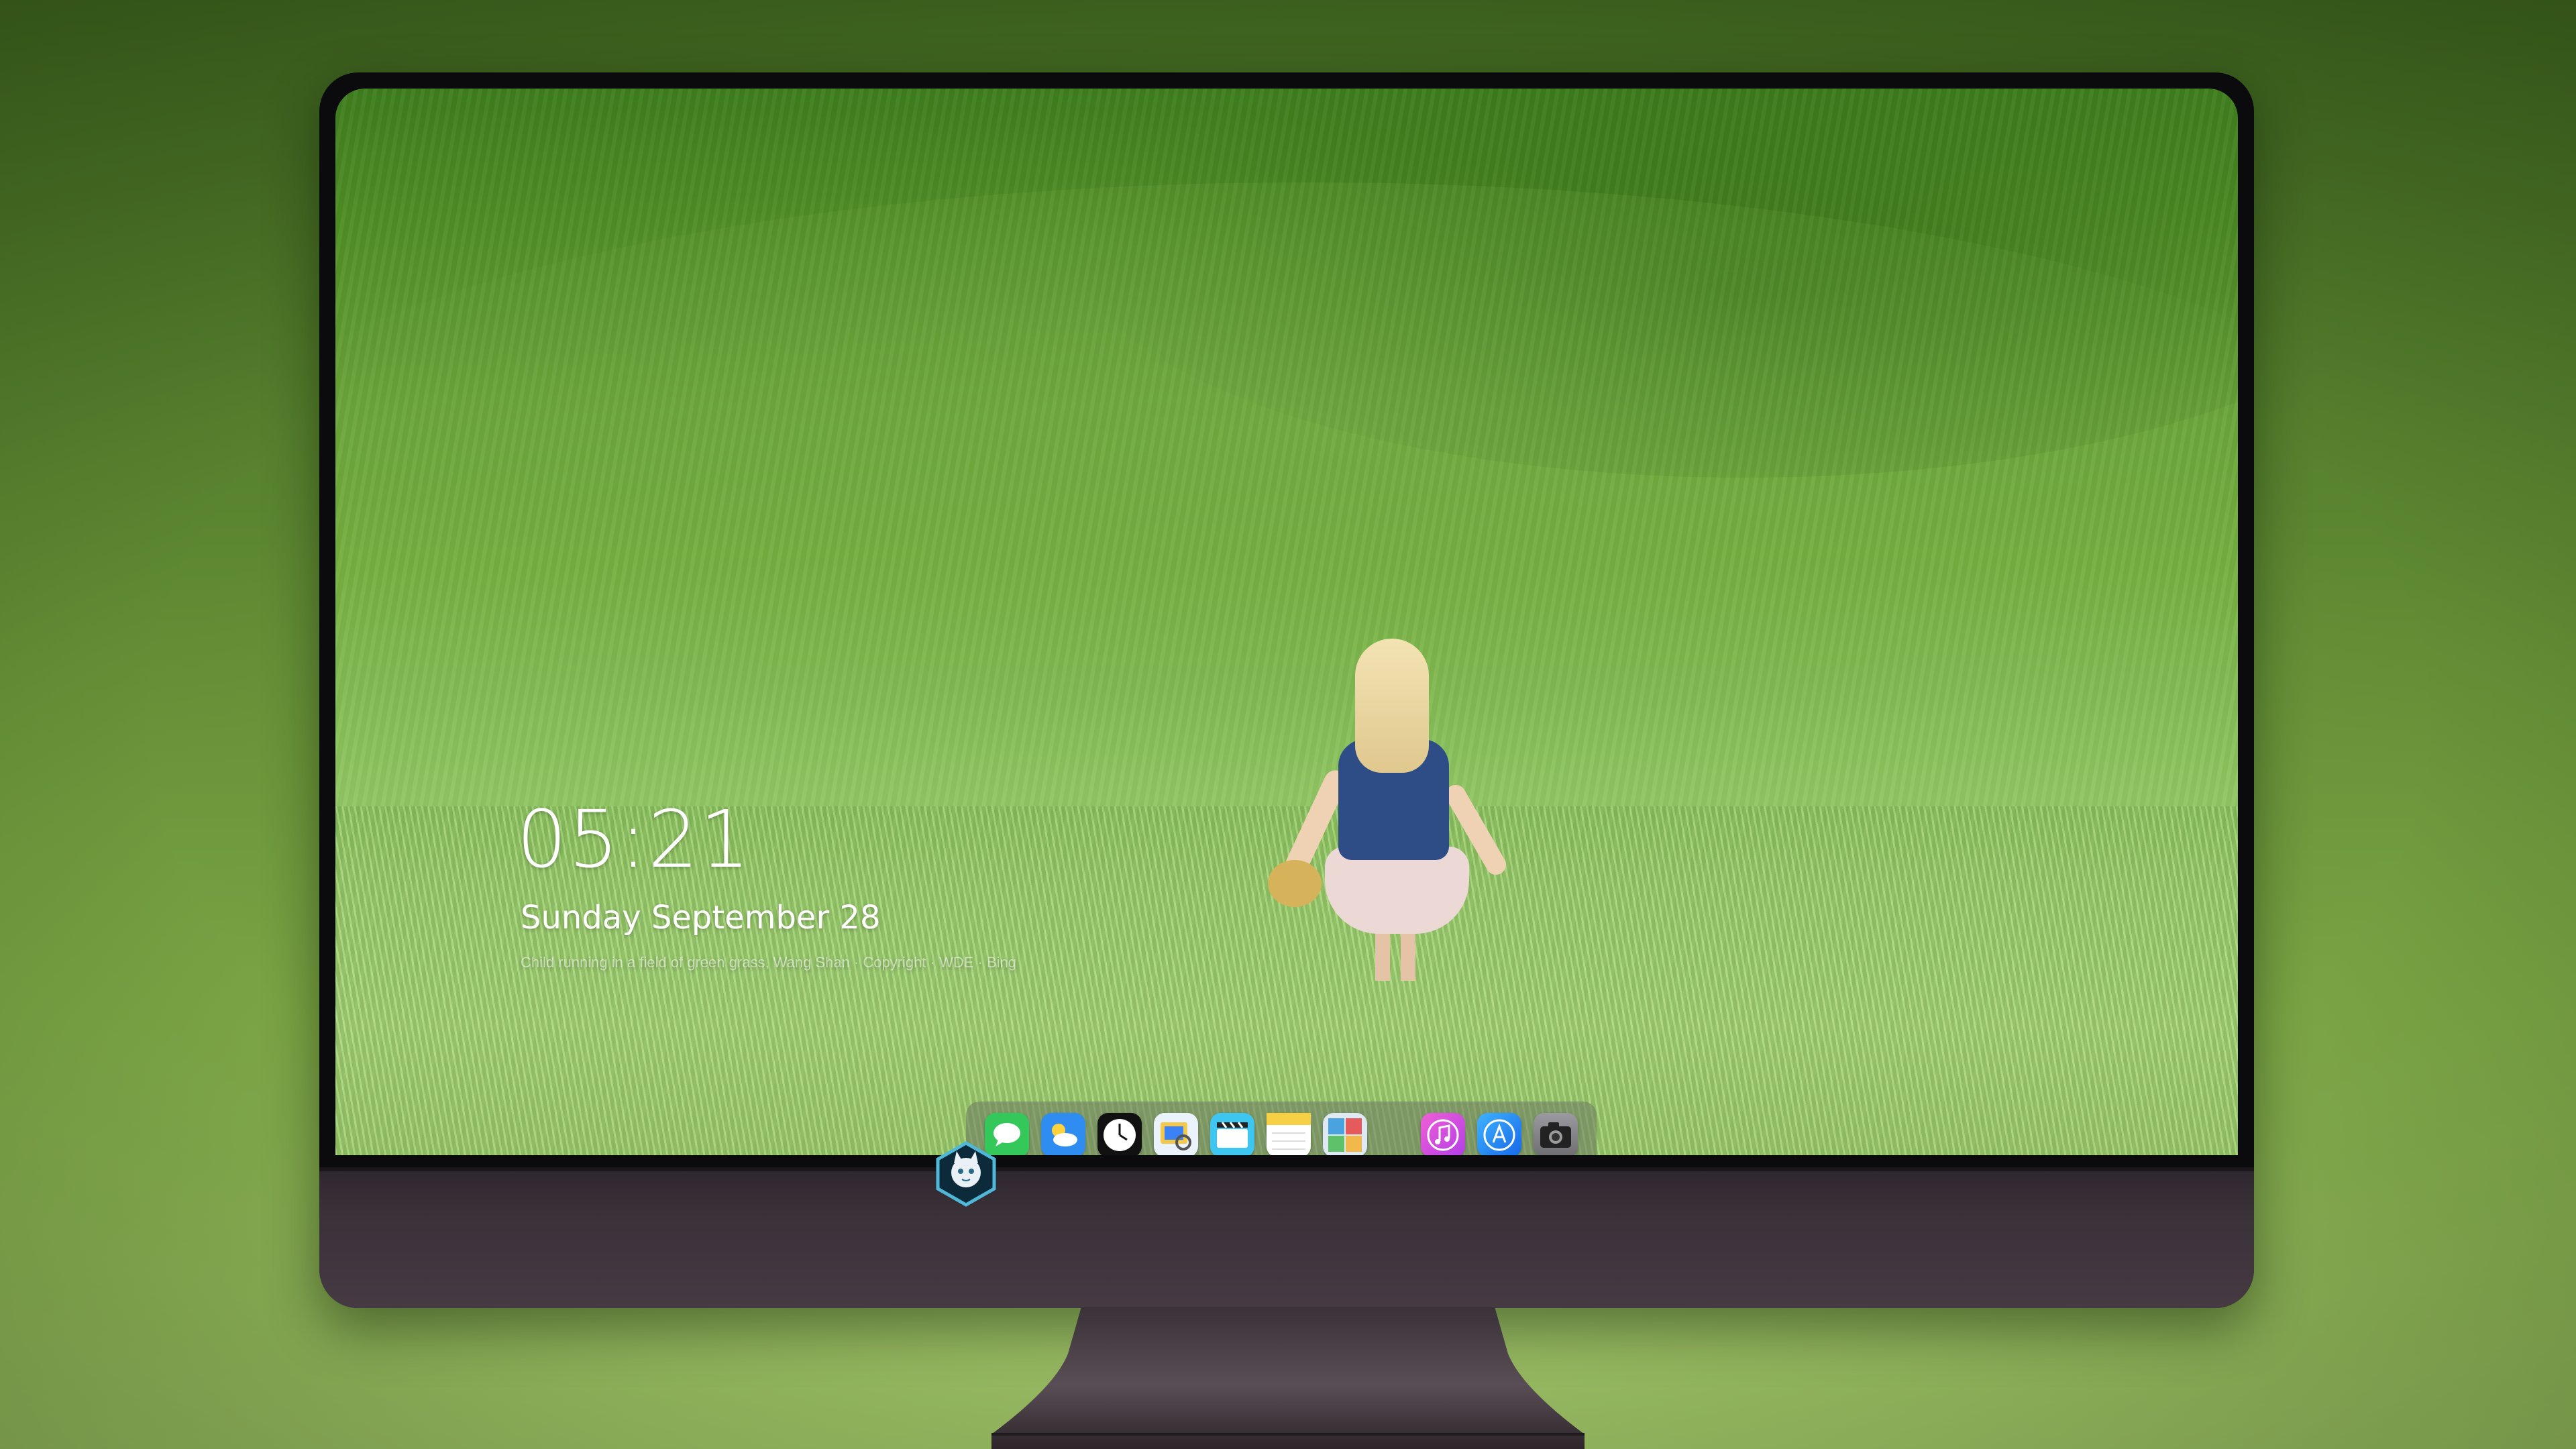  What do you see at coordinates (1443, 1134) in the screenshot?
I see `itunes-icon` at bounding box center [1443, 1134].